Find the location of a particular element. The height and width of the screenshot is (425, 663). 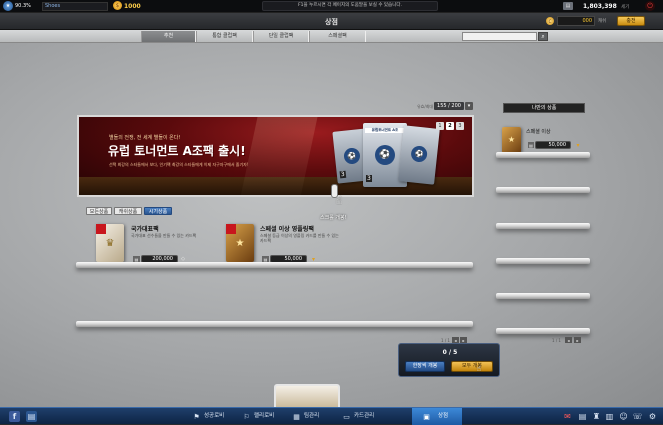

window-title-bar: 상점 C 000 캐쉬 충전 is located at coordinates (331, 21).